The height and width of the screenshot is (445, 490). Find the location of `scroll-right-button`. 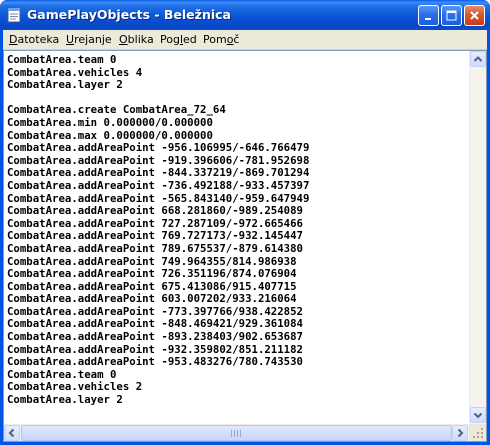

scroll-right-button is located at coordinates (460, 433).